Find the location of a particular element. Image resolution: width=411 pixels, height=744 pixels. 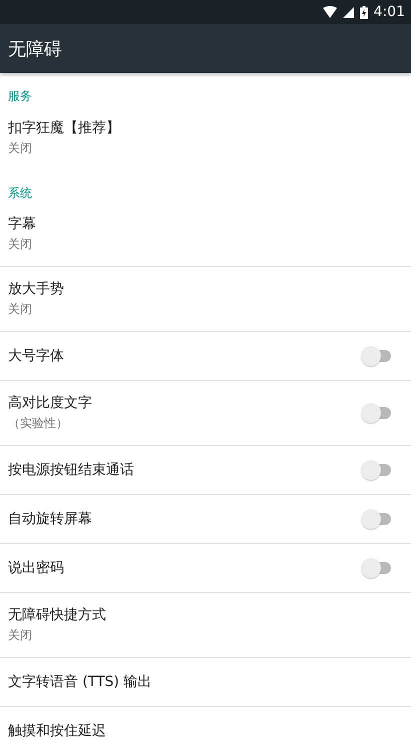

setting-title: 按电源按钮结束通话 is located at coordinates (71, 470).